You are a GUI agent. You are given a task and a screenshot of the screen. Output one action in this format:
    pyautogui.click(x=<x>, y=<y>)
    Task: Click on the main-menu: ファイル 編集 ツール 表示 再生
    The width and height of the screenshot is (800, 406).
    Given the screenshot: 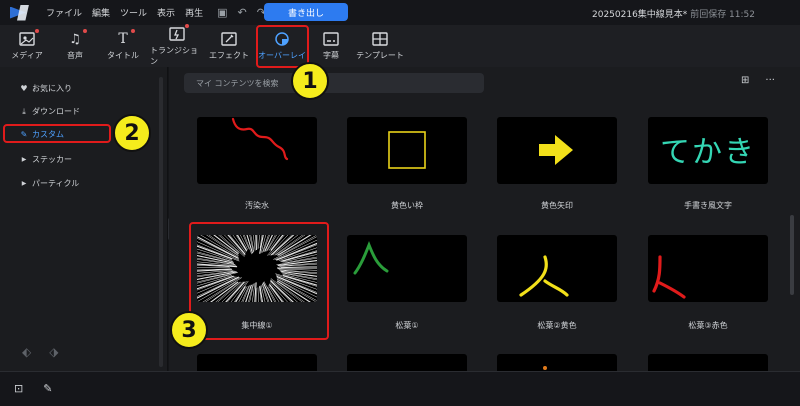 What is the action you would take?
    pyautogui.click(x=124, y=12)
    